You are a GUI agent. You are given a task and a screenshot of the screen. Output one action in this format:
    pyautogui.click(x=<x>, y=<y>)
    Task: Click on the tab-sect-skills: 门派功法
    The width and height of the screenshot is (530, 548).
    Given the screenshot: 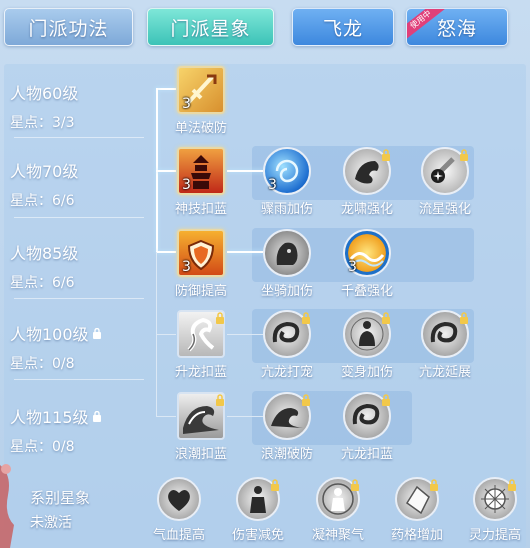 What is the action you would take?
    pyautogui.click(x=68, y=27)
    